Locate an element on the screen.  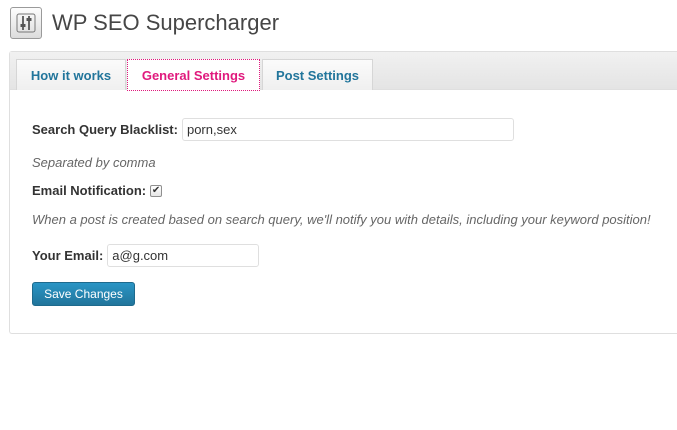
blacklist-input is located at coordinates (347, 129).